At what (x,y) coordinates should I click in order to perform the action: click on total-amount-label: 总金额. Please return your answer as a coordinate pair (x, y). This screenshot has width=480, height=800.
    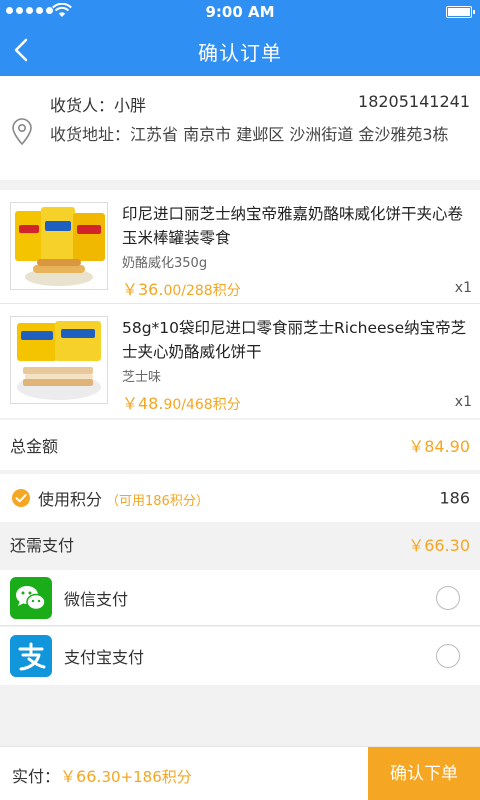
    Looking at the image, I should click on (34, 446).